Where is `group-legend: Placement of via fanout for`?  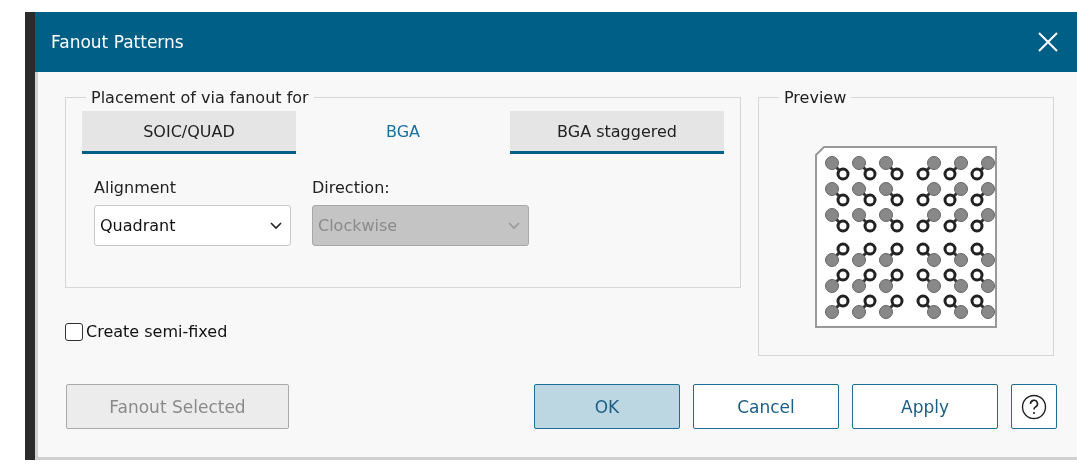
group-legend: Placement of via fanout for is located at coordinates (200, 97).